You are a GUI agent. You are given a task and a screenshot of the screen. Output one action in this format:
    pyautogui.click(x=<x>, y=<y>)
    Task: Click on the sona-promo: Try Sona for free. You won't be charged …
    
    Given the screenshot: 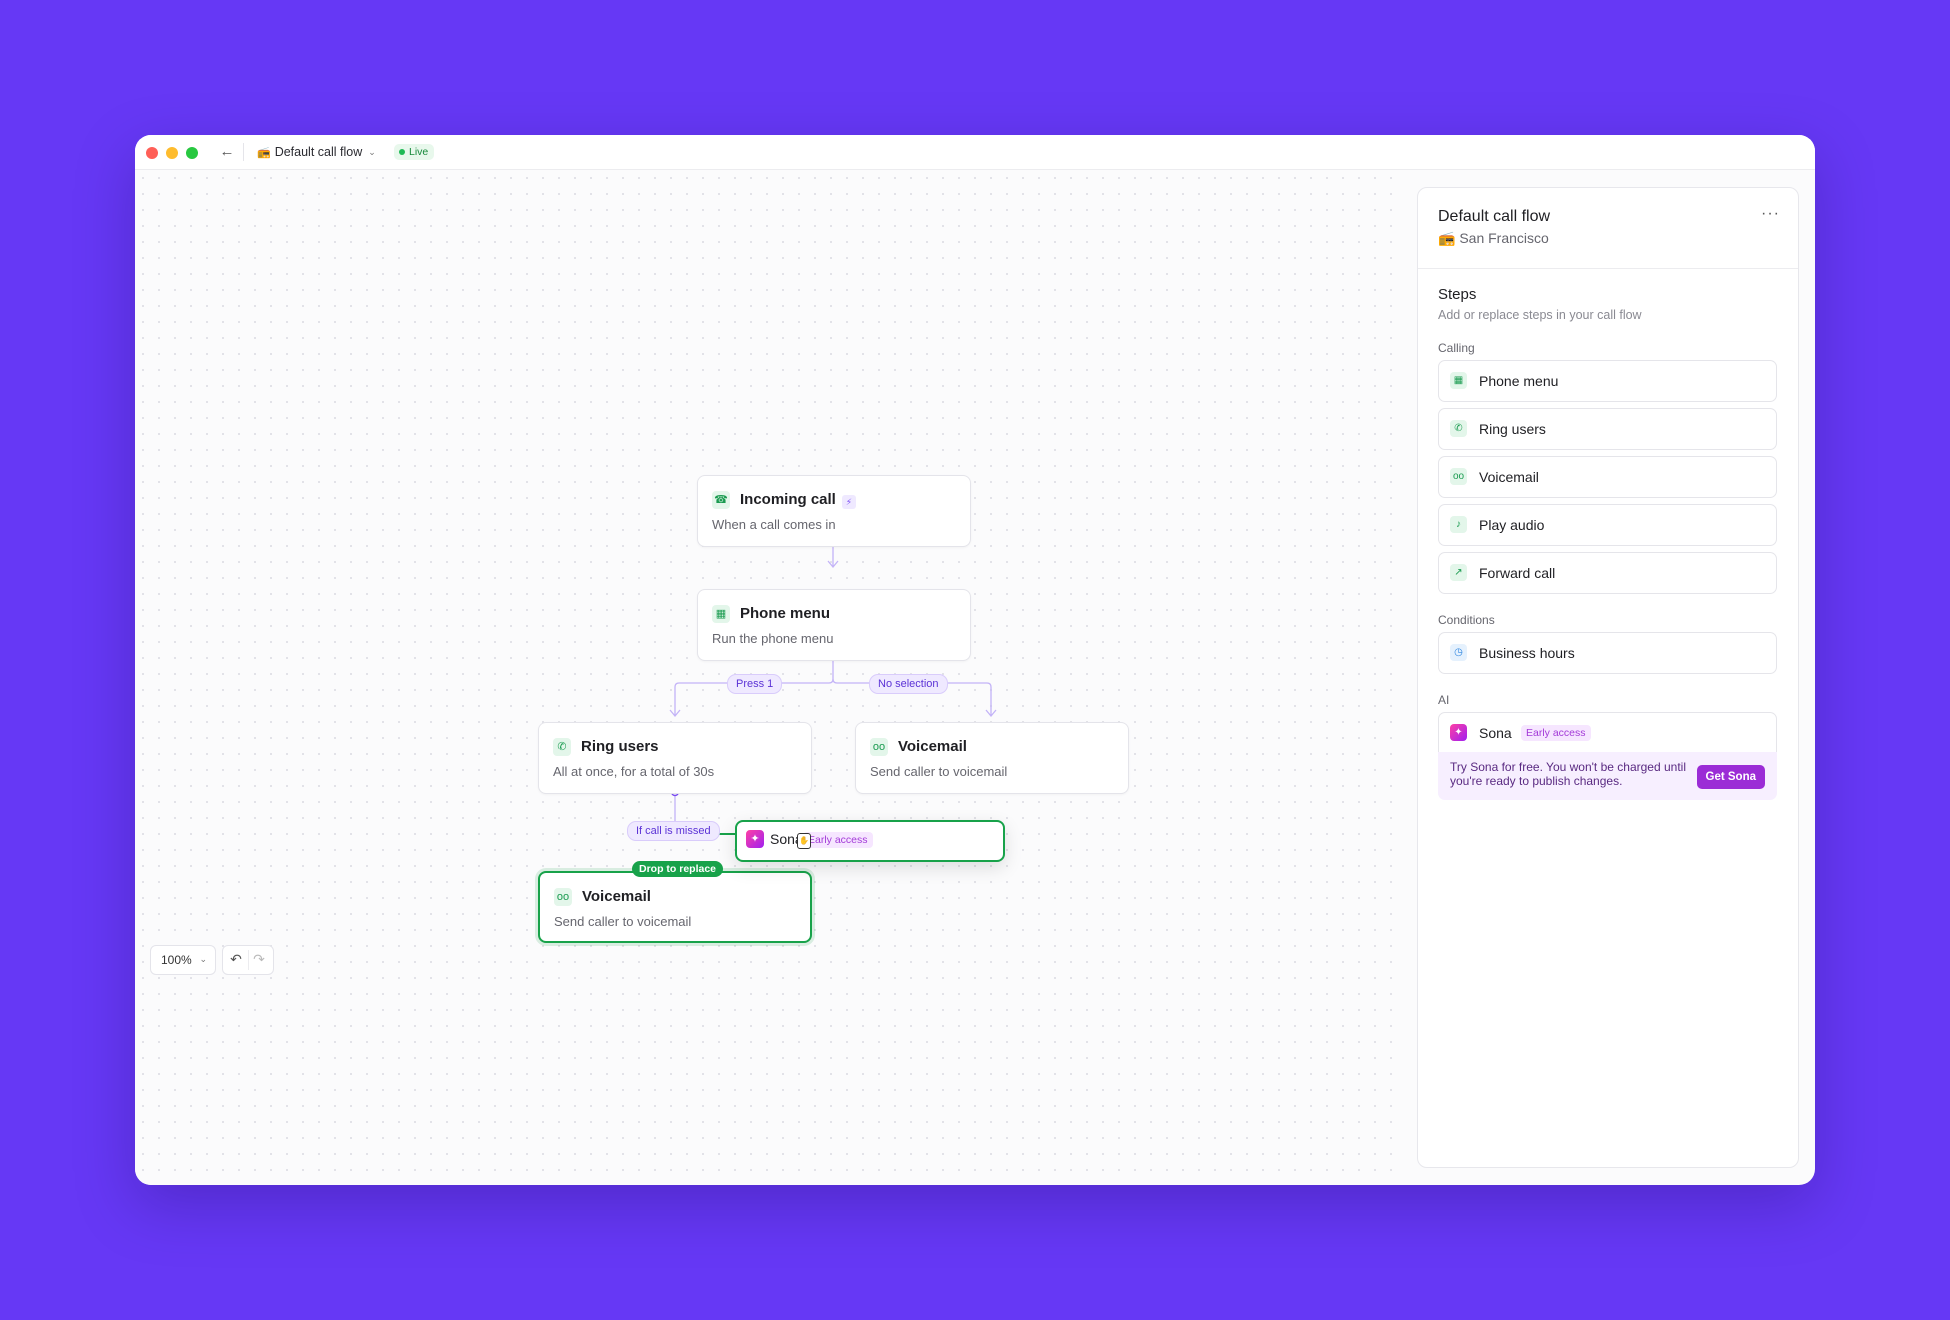 What is the action you would take?
    pyautogui.click(x=1607, y=776)
    